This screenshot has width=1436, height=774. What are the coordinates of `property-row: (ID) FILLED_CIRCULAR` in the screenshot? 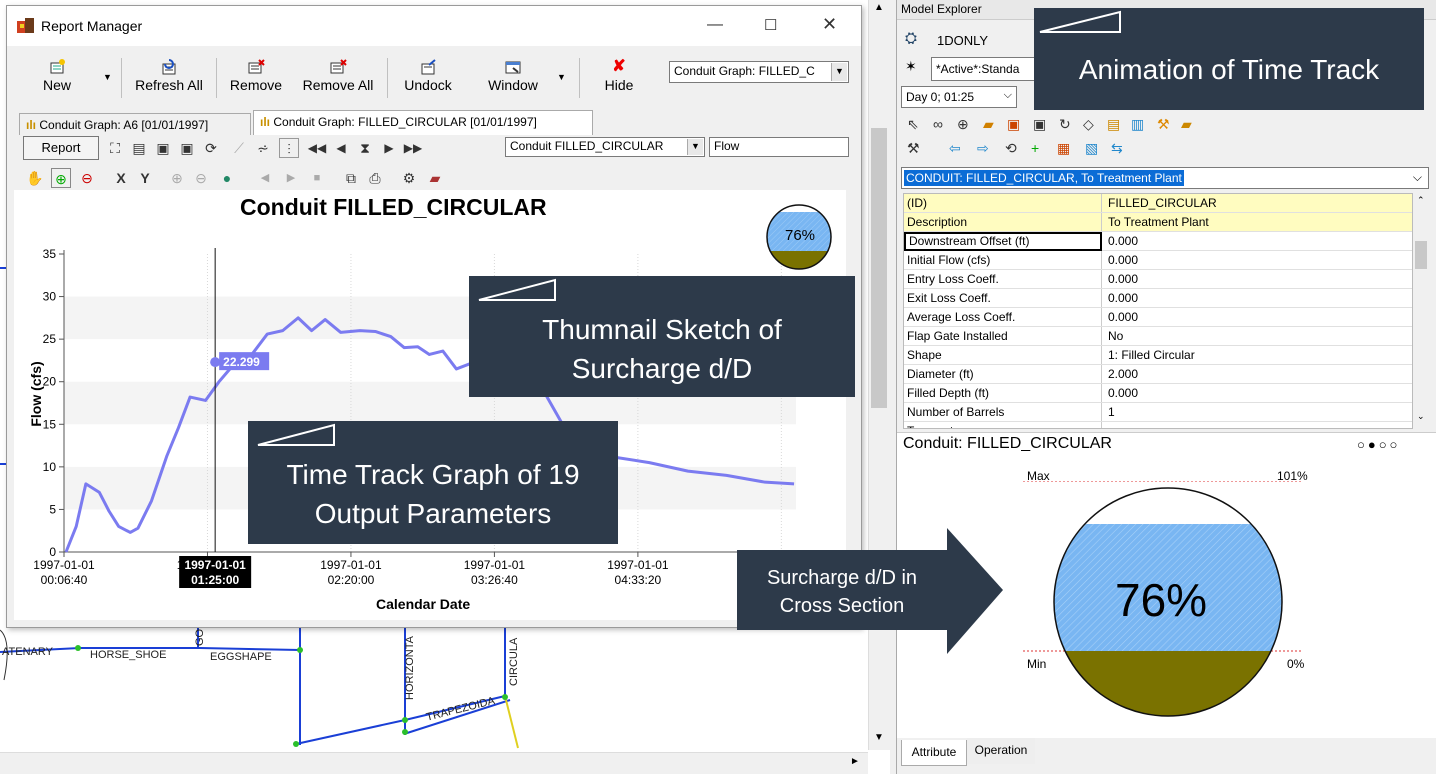 It's located at (1158, 203).